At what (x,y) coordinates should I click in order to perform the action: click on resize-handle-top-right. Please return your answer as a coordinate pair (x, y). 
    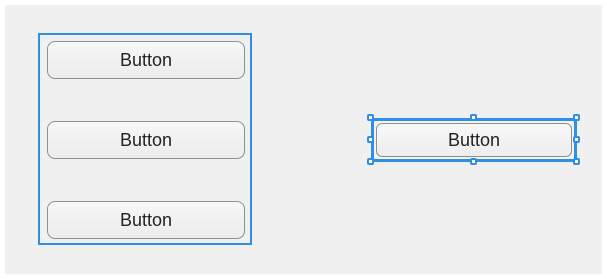
    Looking at the image, I should click on (576, 117).